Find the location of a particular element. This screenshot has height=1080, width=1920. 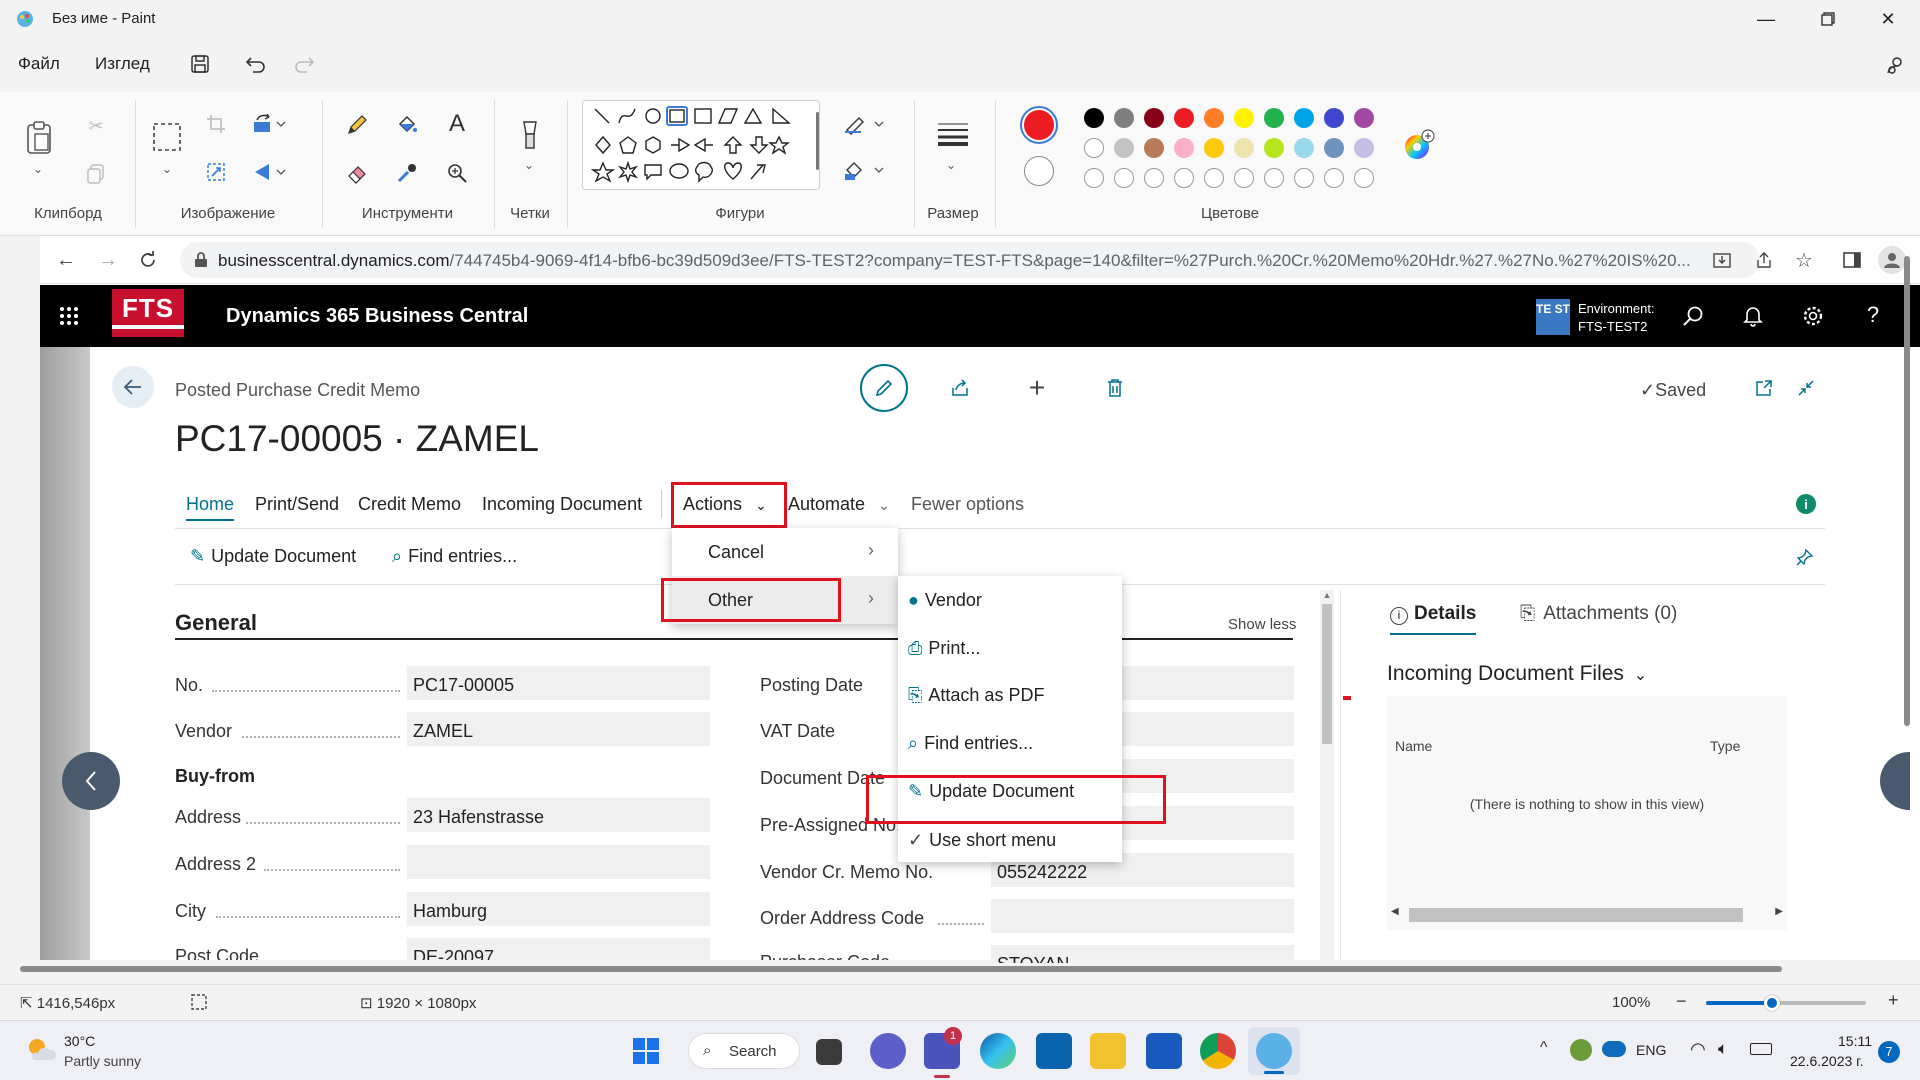

undo-icon is located at coordinates (256, 64).